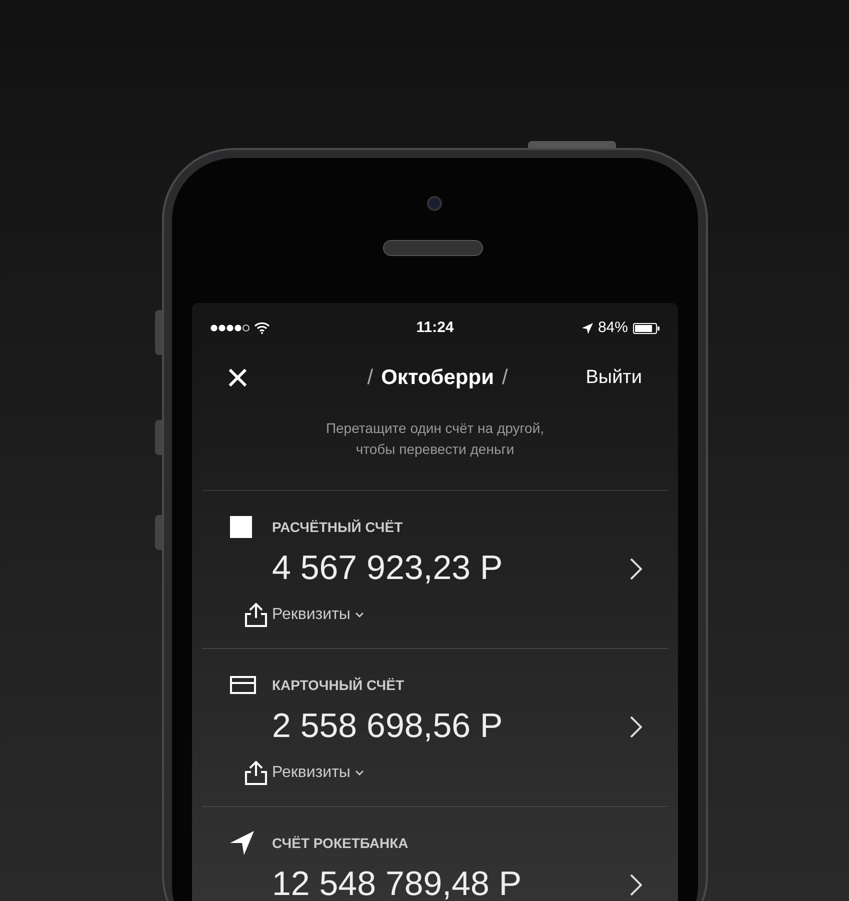 Image resolution: width=849 pixels, height=901 pixels. Describe the element at coordinates (613, 328) in the screenshot. I see `battery-percent: 84%` at that location.